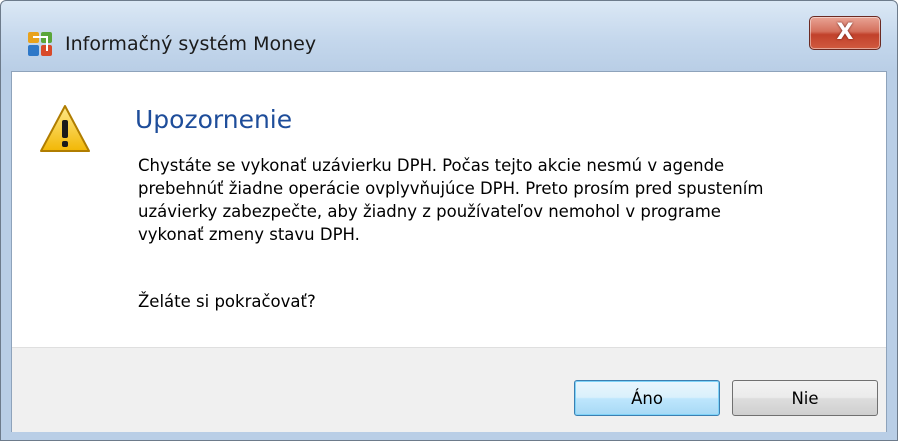 The width and height of the screenshot is (898, 441). Describe the element at coordinates (227, 301) in the screenshot. I see `dialog-question: Želáte si pokračovať?` at that location.